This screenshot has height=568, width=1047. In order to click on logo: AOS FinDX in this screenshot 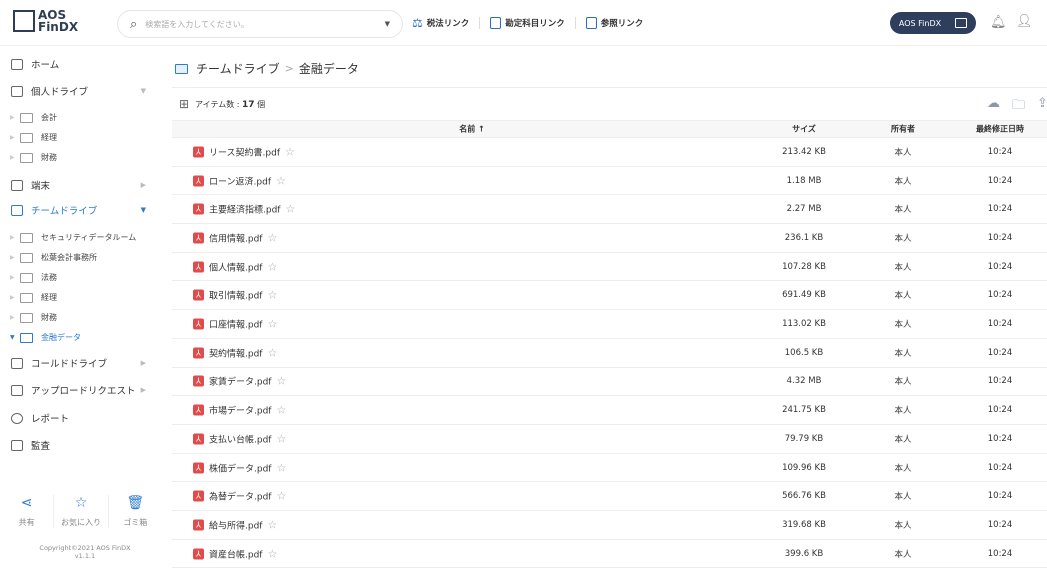, I will do `click(45, 21)`.